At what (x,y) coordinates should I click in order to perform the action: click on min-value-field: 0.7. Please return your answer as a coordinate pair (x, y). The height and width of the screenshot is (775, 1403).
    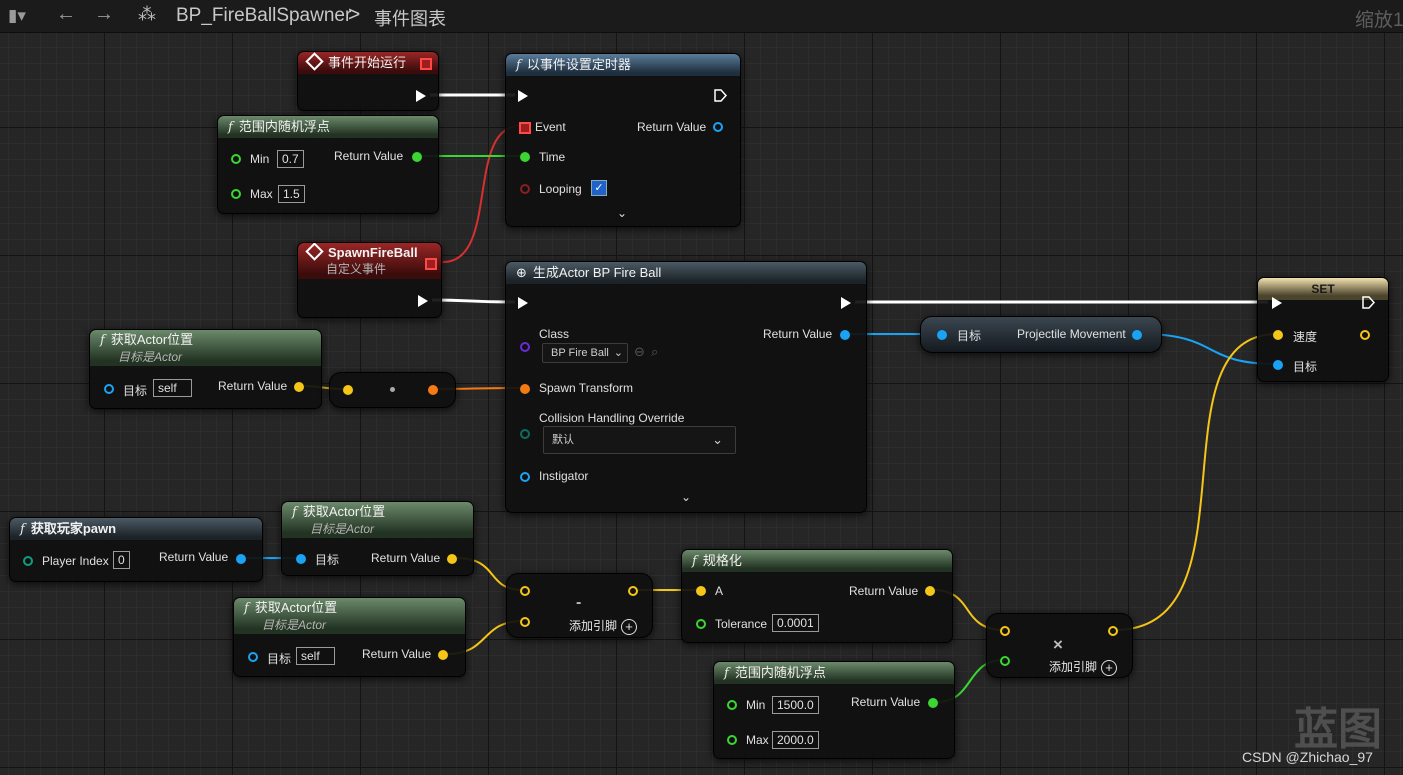
    Looking at the image, I should click on (290, 159).